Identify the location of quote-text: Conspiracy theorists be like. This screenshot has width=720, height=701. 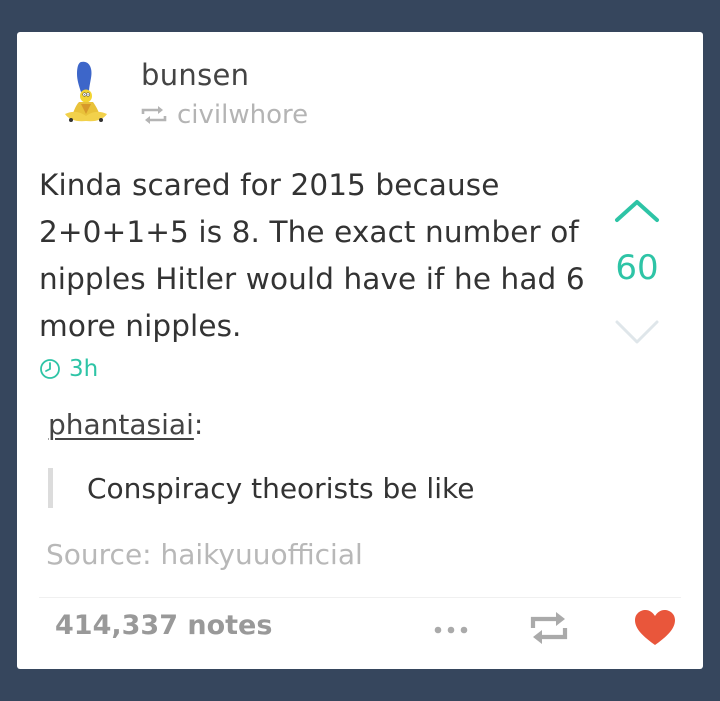
(281, 488).